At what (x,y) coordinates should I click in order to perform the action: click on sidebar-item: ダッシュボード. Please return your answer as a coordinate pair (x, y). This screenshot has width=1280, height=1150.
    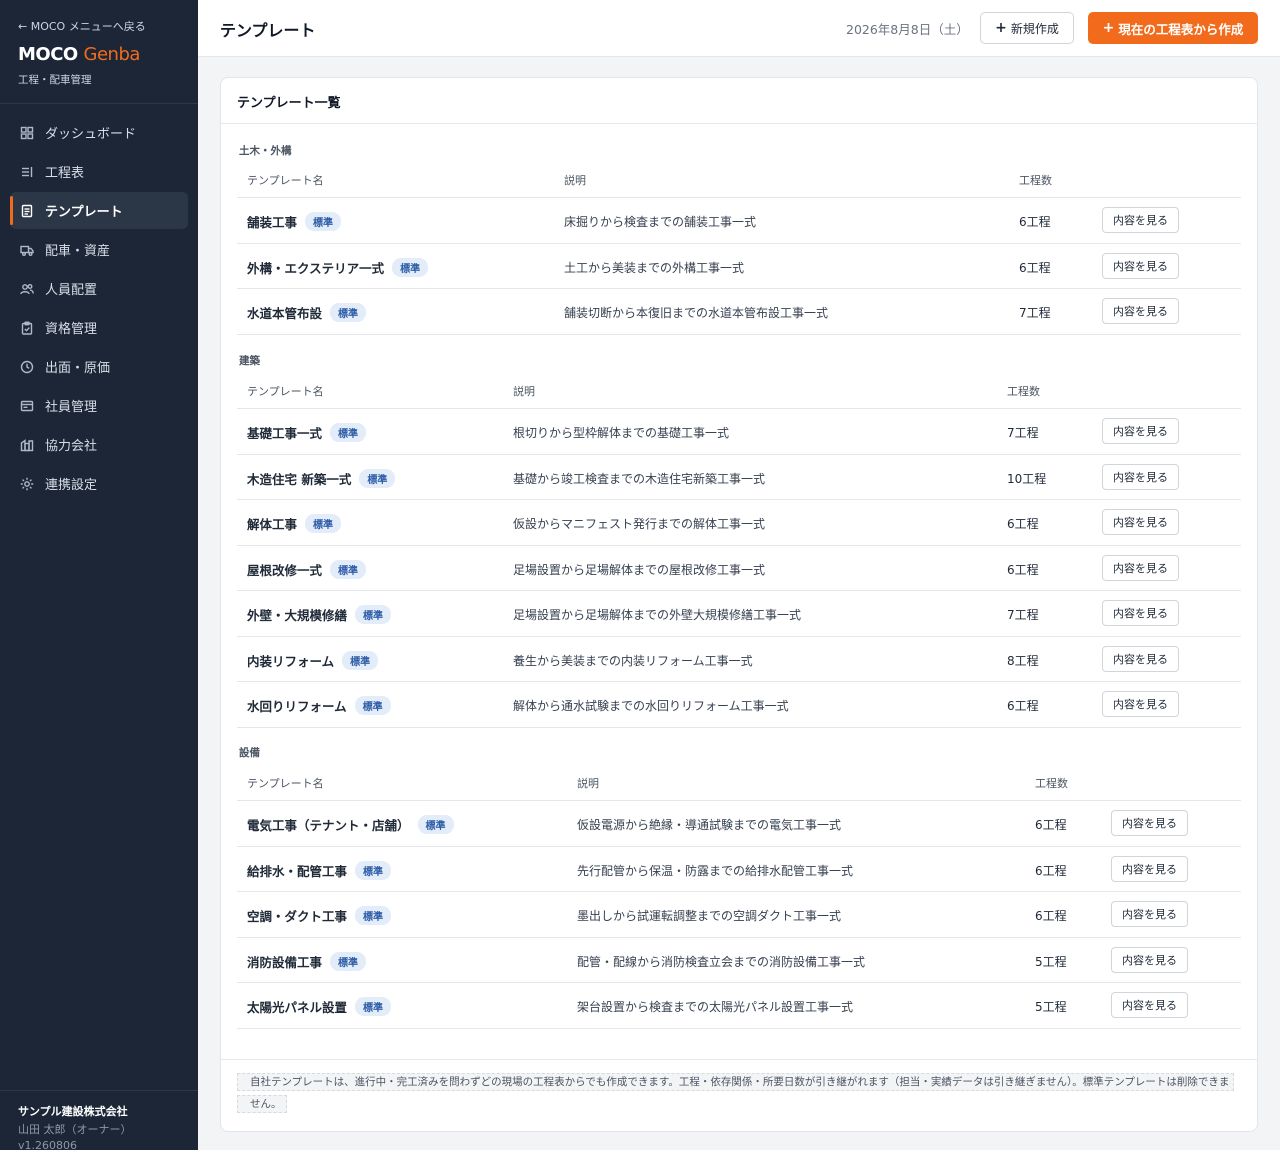
    Looking at the image, I should click on (99, 132).